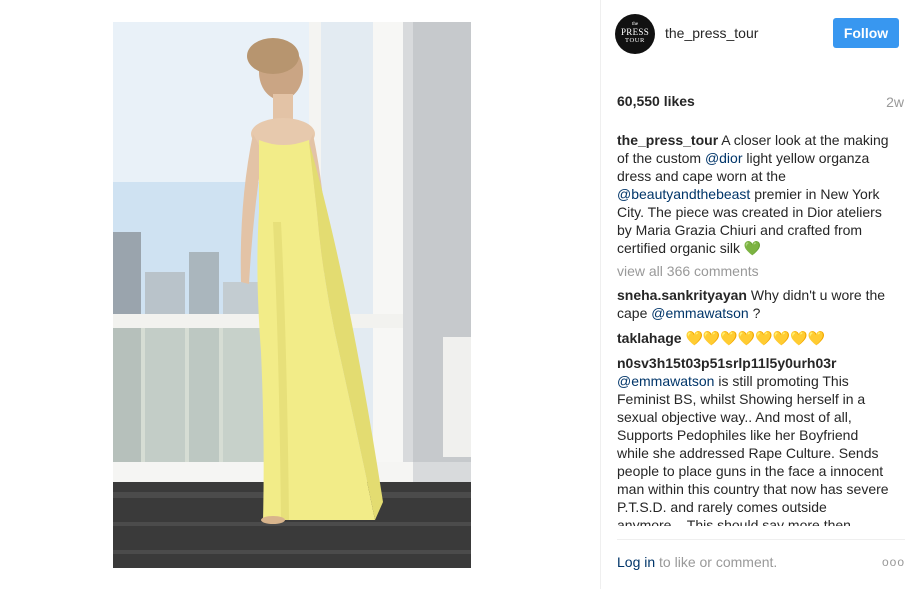 The height and width of the screenshot is (589, 911). Describe the element at coordinates (726, 363) in the screenshot. I see `comment-author: n0sv3h15t03p51srlp11l5y0urh03r` at that location.